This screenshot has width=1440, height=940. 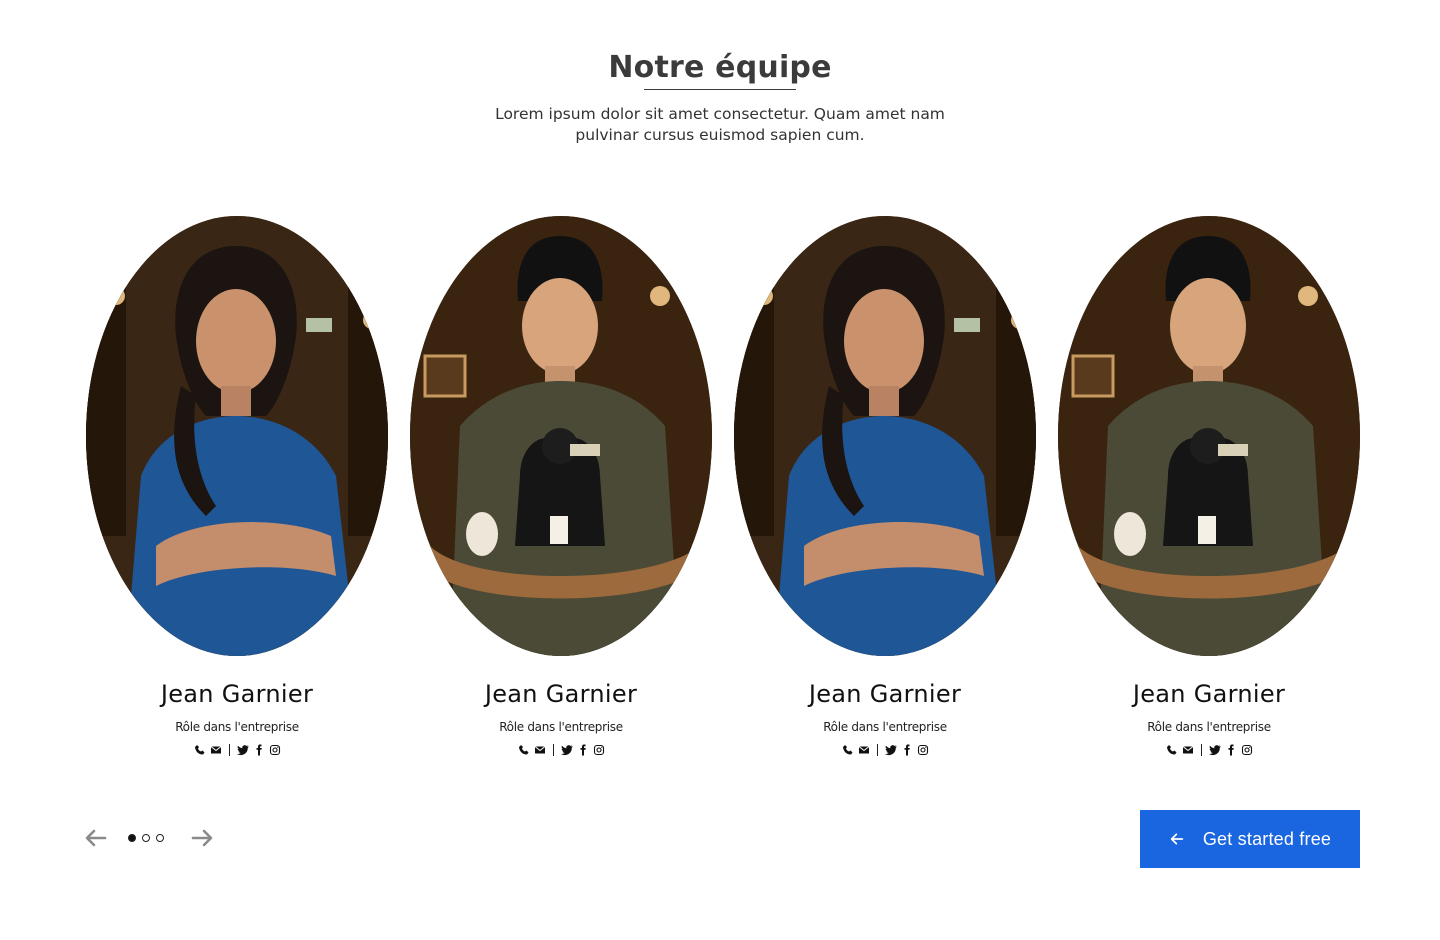 I want to click on carousel-dots, so click(x=146, y=838).